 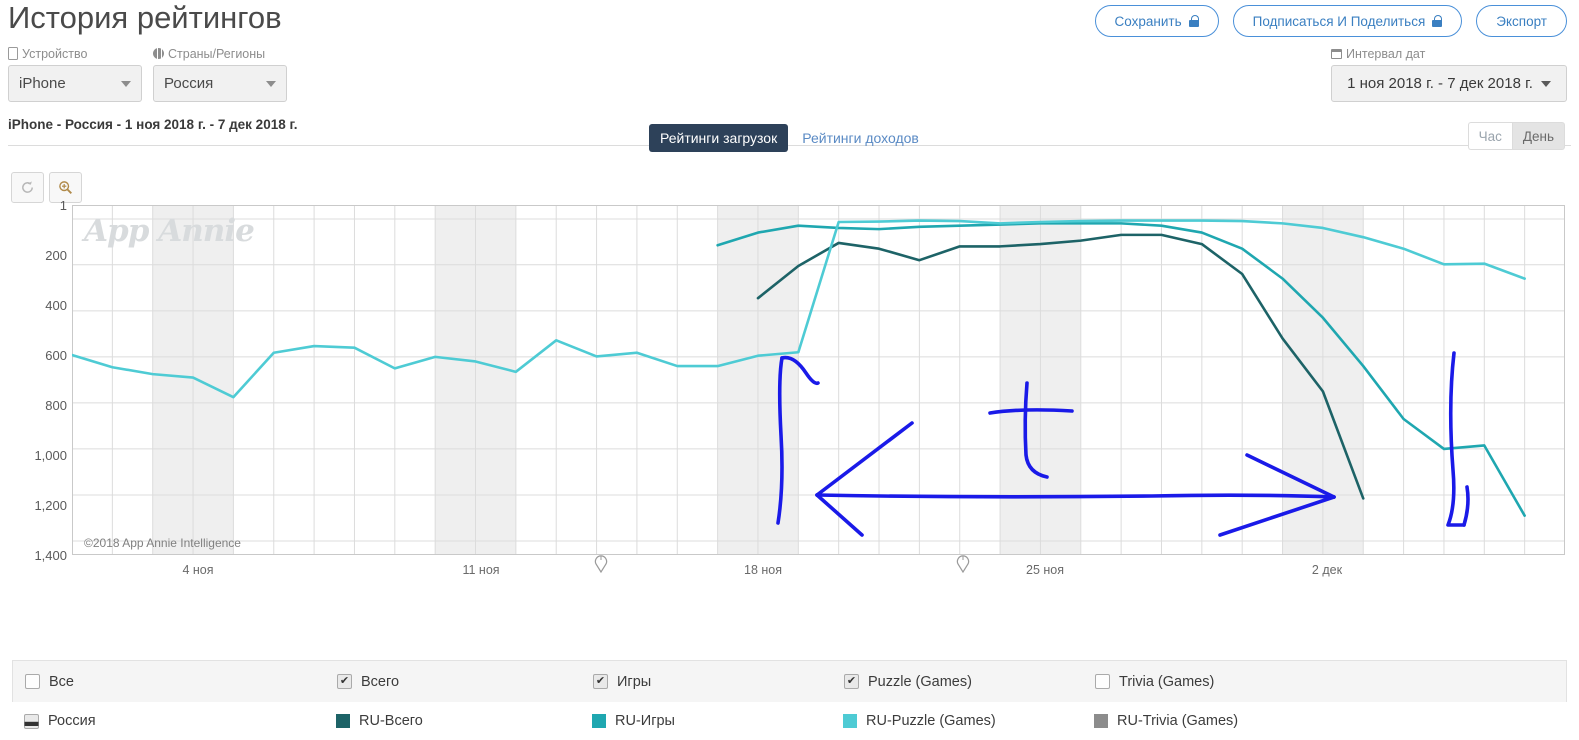 I want to click on y-tick-label: 600, so click(x=56, y=355).